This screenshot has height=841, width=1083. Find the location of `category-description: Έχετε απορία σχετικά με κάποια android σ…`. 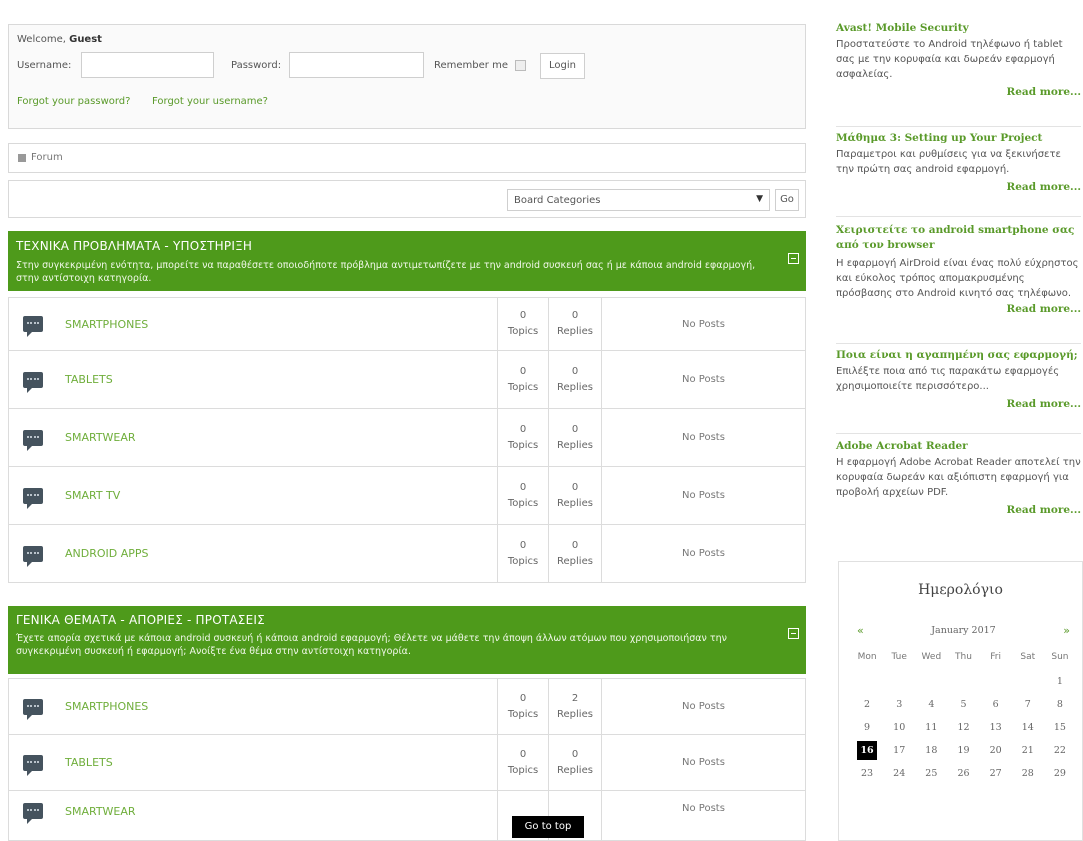

category-description: Έχετε απορία σχετικά με κάποια android σ… is located at coordinates (371, 645).